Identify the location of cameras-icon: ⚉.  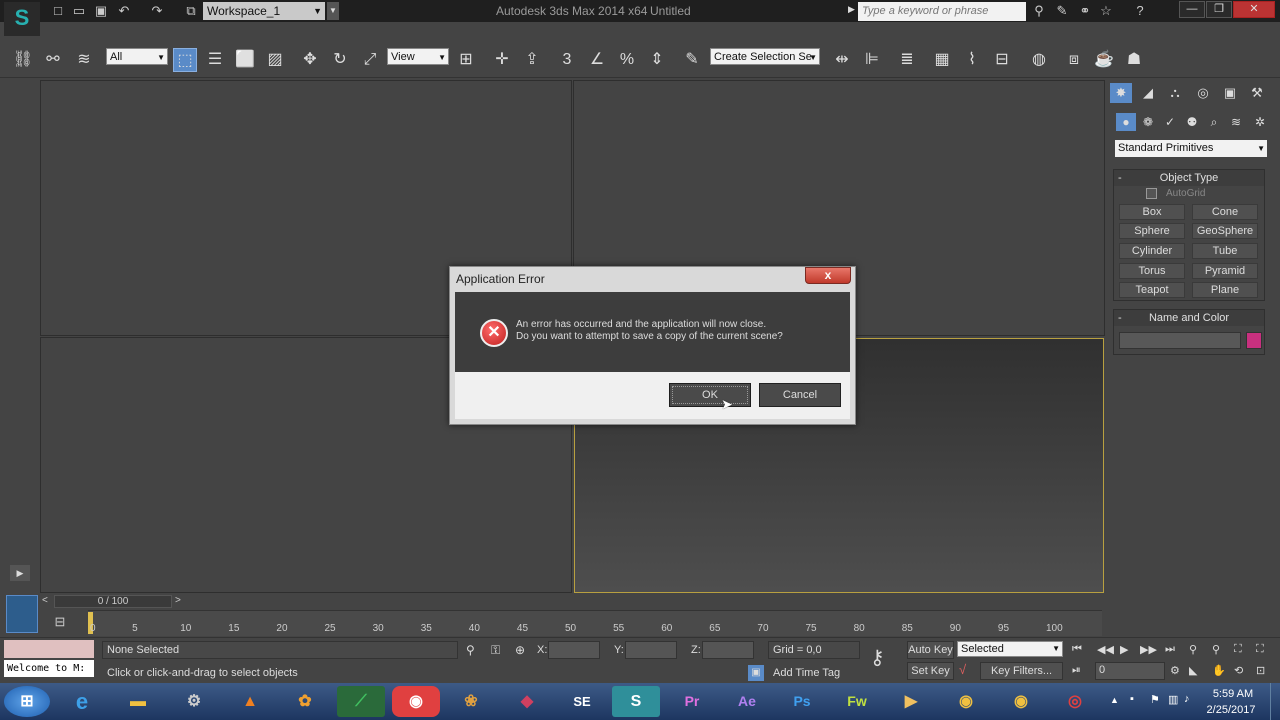
(1192, 122).